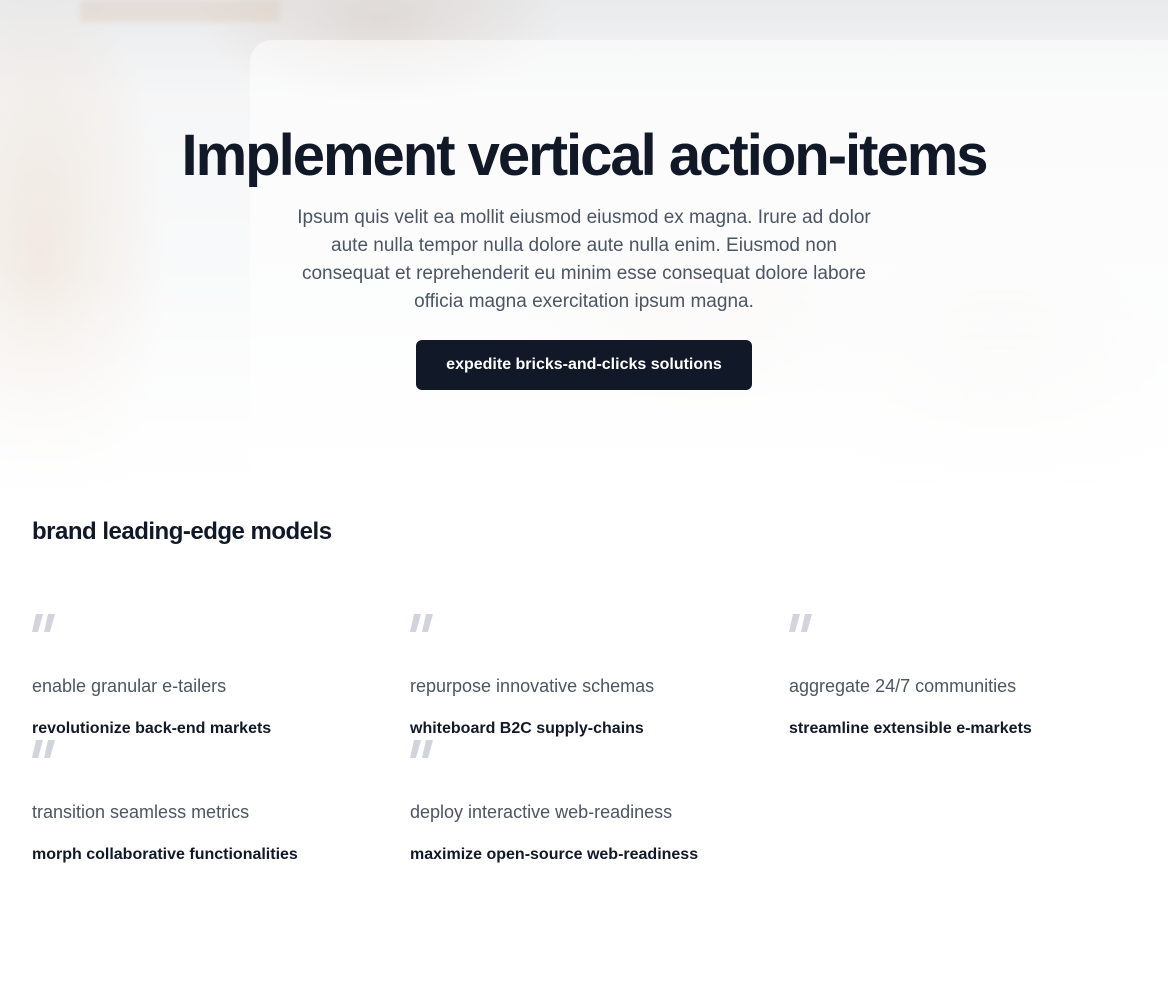  Describe the element at coordinates (584, 365) in the screenshot. I see `cta-button: expedite bricks-and-clicks solutions` at that location.